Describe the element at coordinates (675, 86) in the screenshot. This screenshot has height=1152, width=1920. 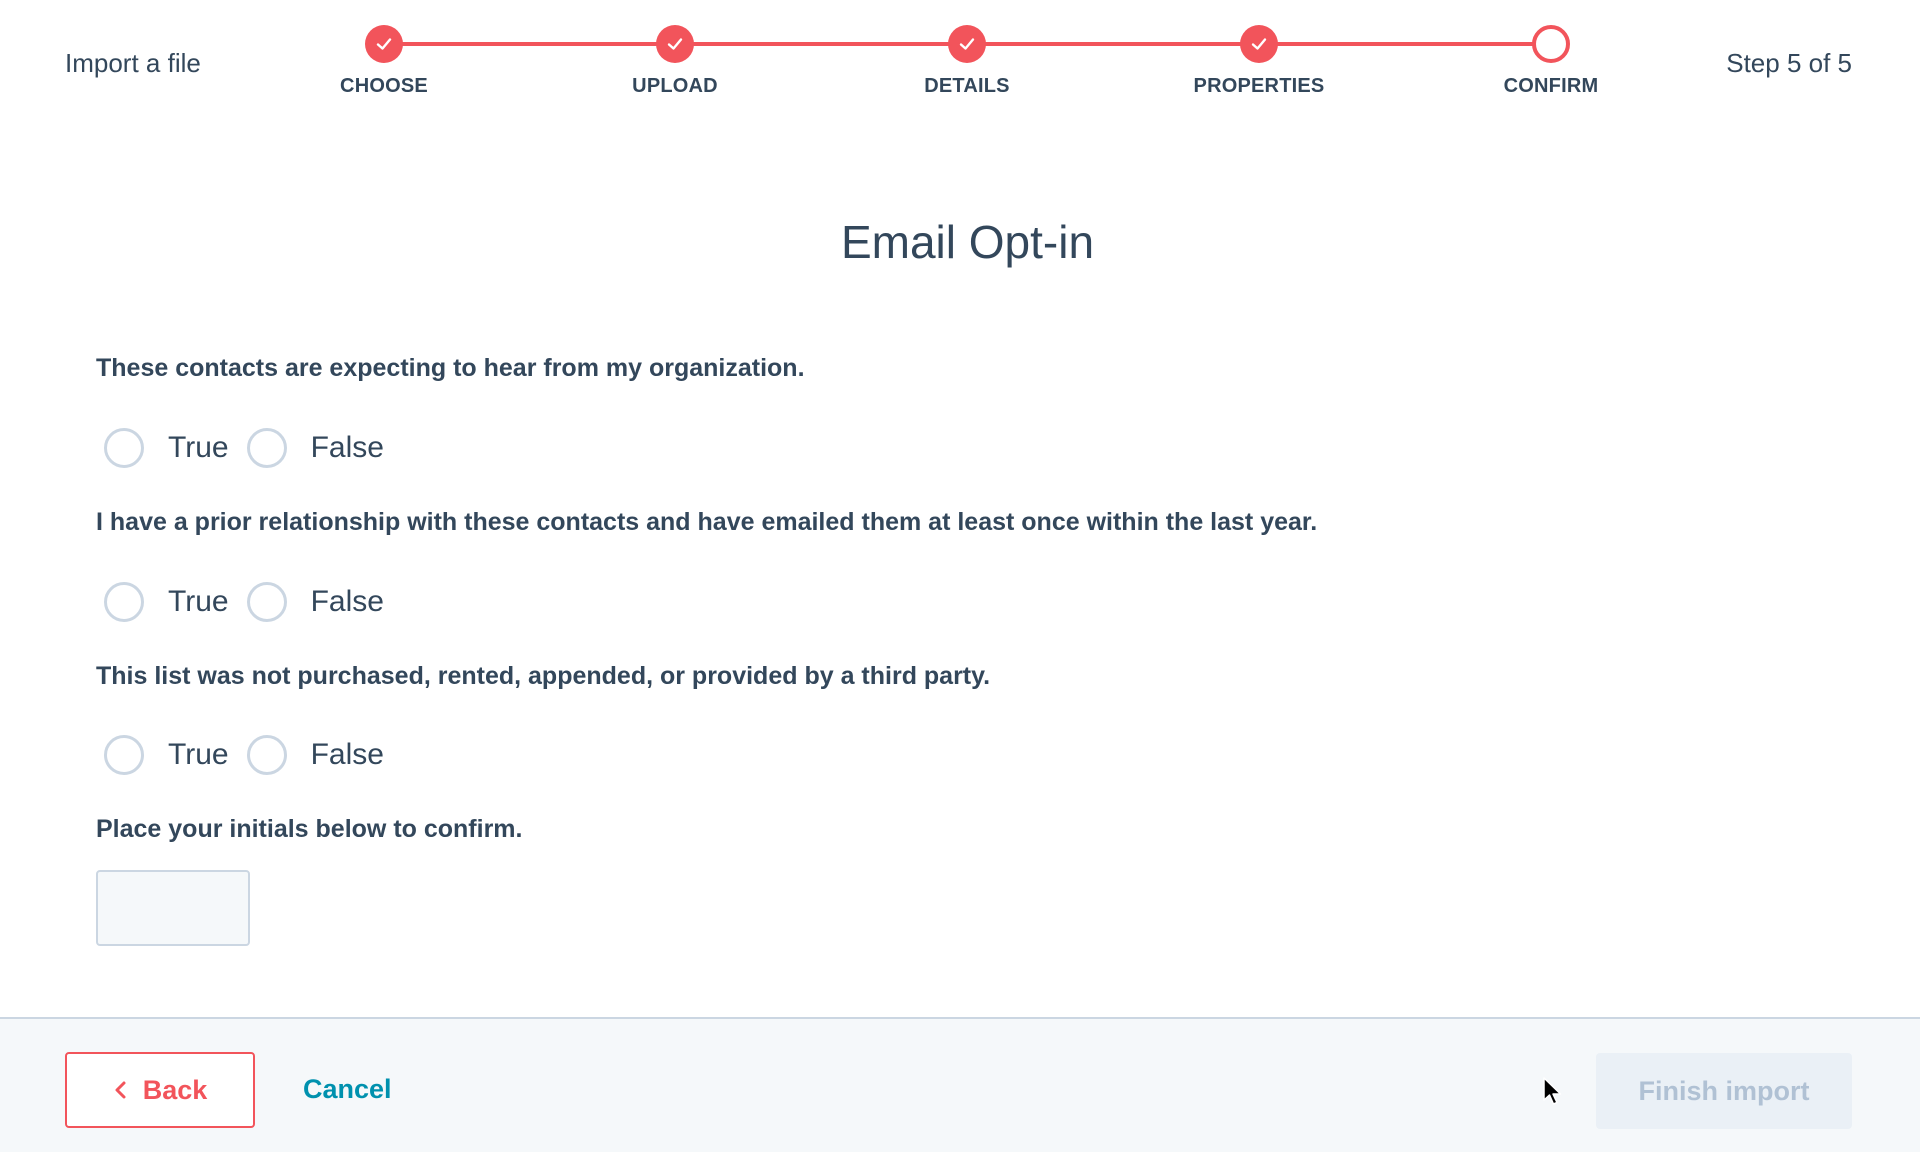
I see `step-label: UPLOAD` at that location.